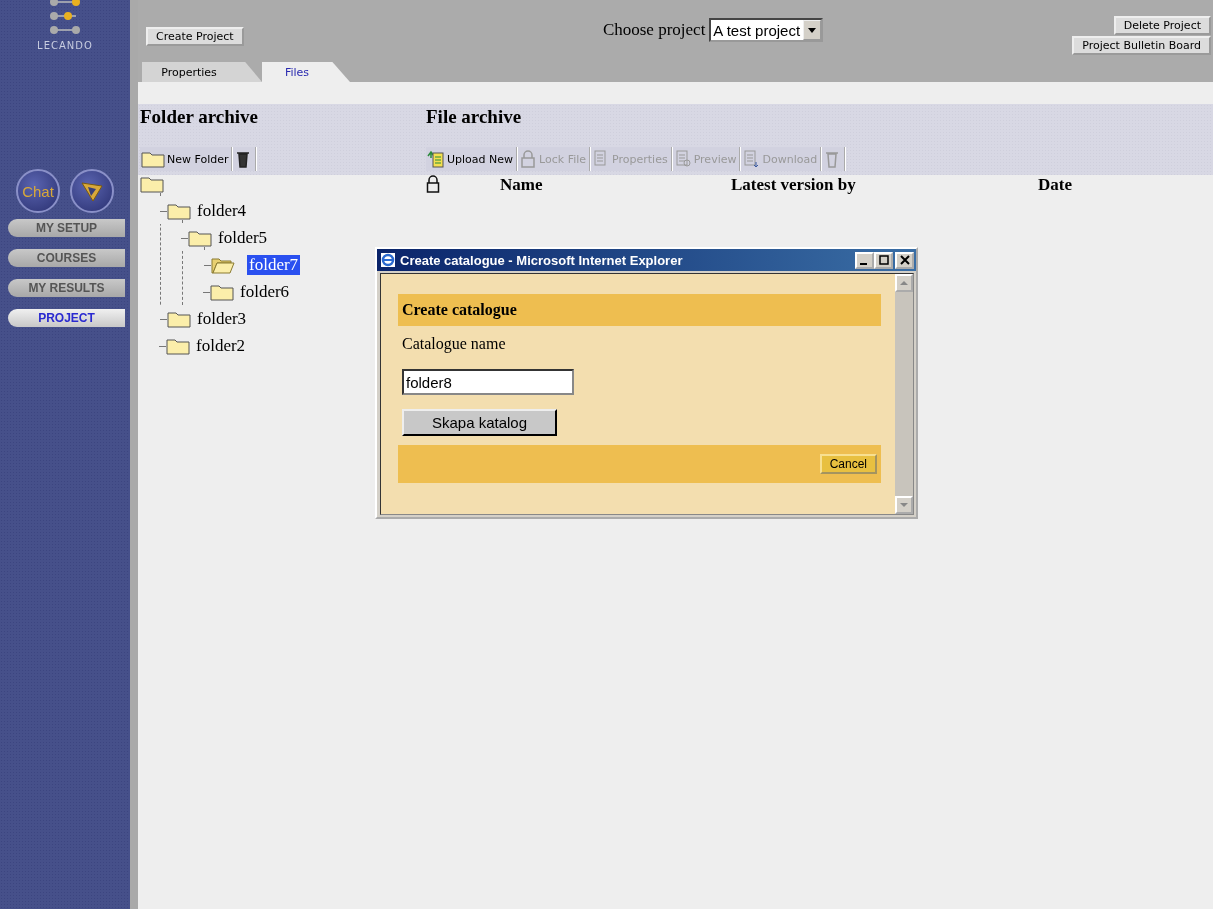  What do you see at coordinates (222, 210) in the screenshot?
I see `folder-label: folder4` at bounding box center [222, 210].